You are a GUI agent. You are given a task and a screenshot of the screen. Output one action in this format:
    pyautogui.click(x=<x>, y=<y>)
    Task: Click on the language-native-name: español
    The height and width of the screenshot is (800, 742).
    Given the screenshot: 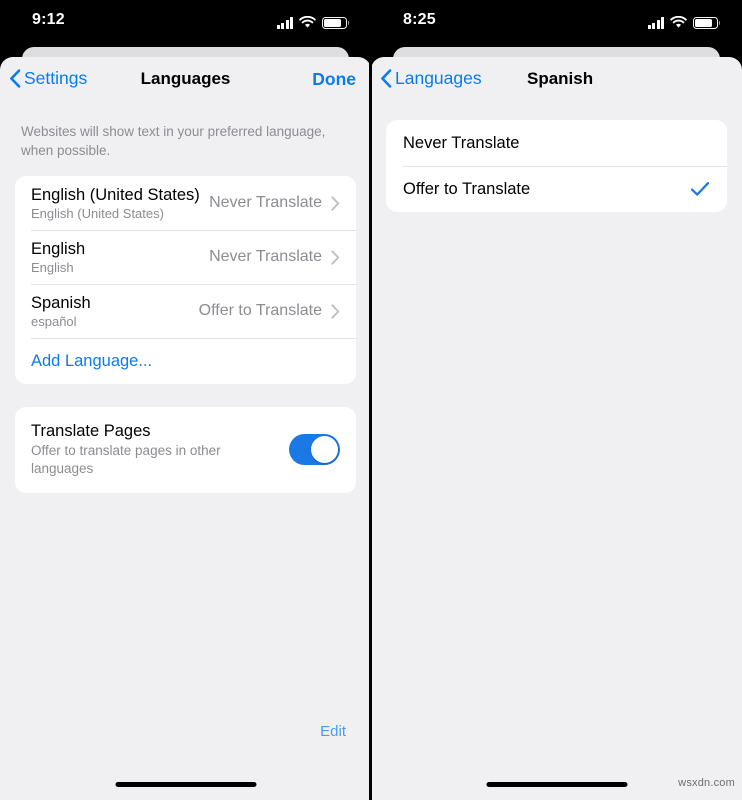 What is the action you would take?
    pyautogui.click(x=54, y=321)
    